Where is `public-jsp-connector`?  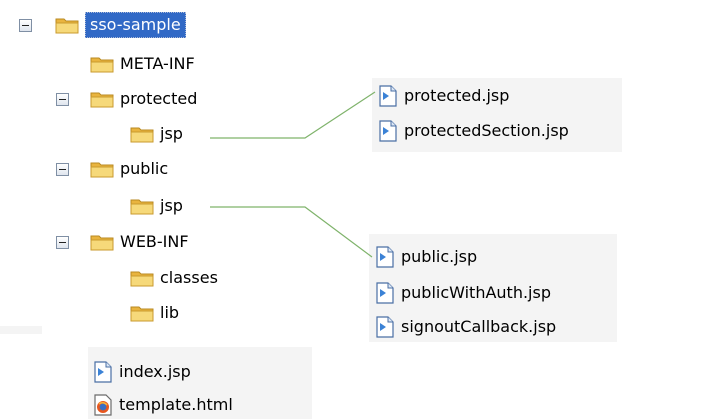 public-jsp-connector is located at coordinates (291, 232).